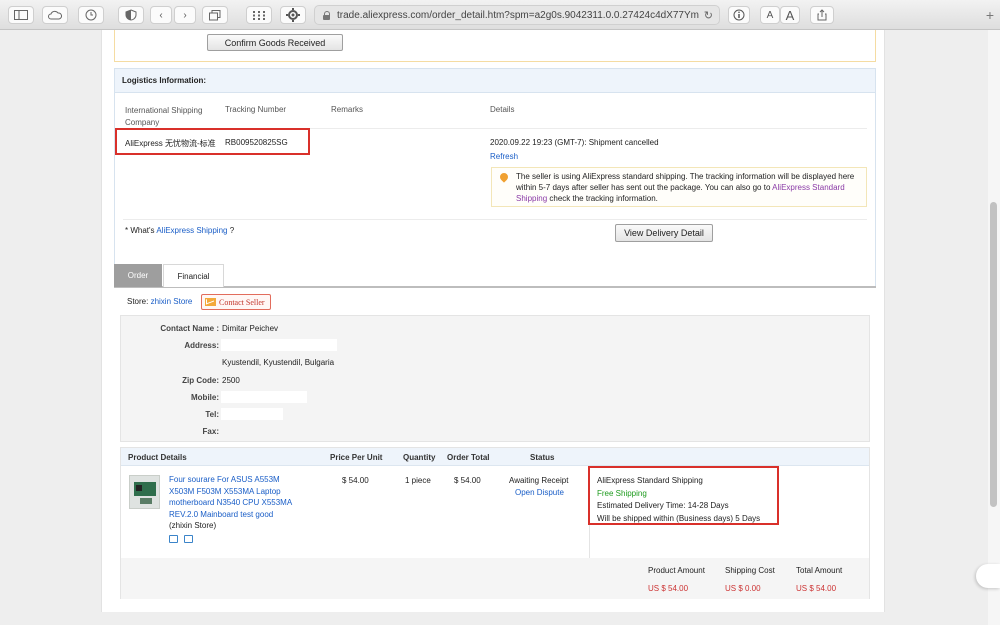 The width and height of the screenshot is (1000, 625). I want to click on address-value: Kyustendil, Kyustendil, Bulgaria, so click(278, 362).